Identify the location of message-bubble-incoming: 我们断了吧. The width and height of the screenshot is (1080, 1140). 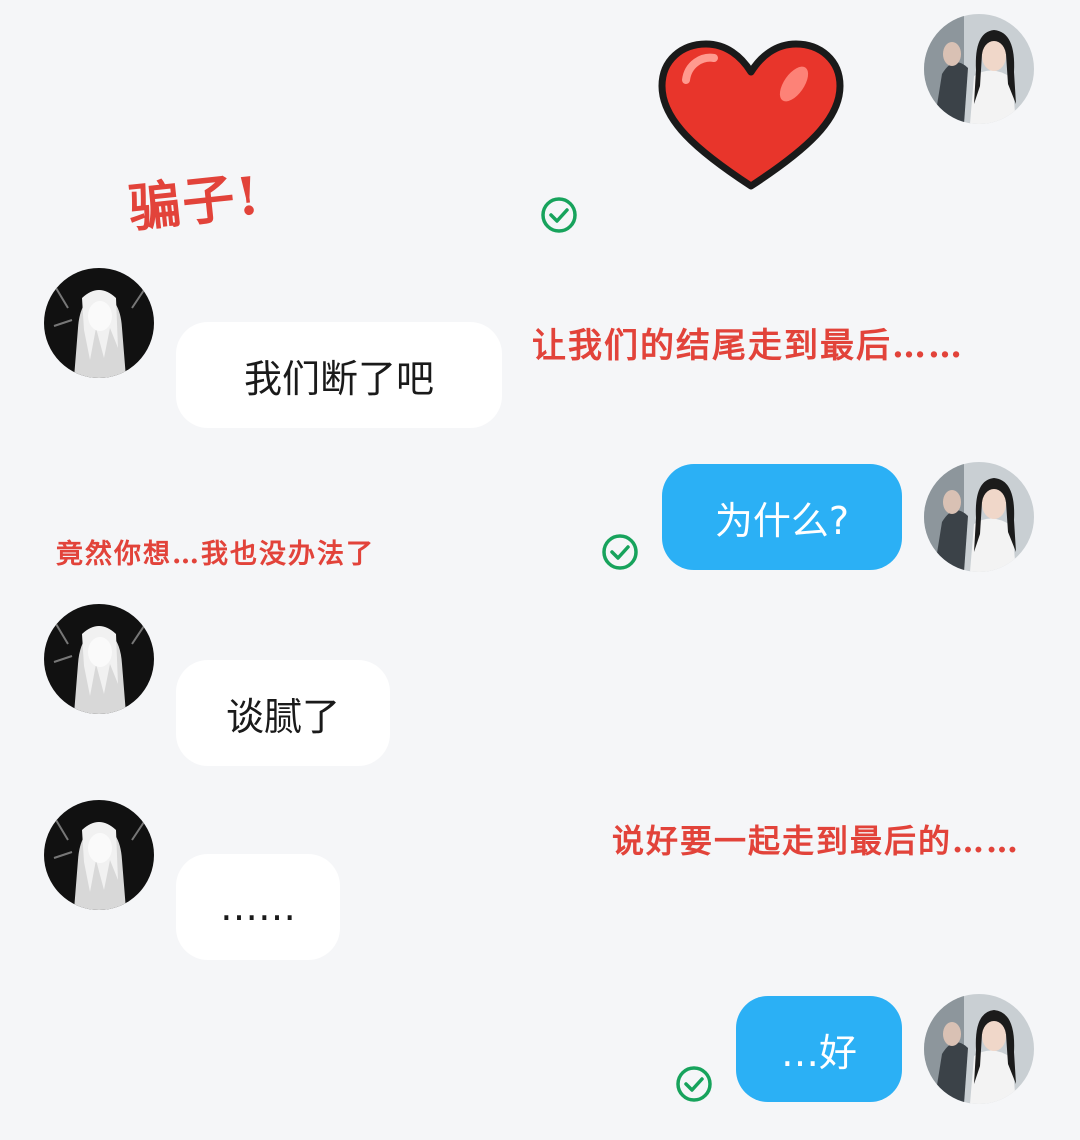
(339, 375).